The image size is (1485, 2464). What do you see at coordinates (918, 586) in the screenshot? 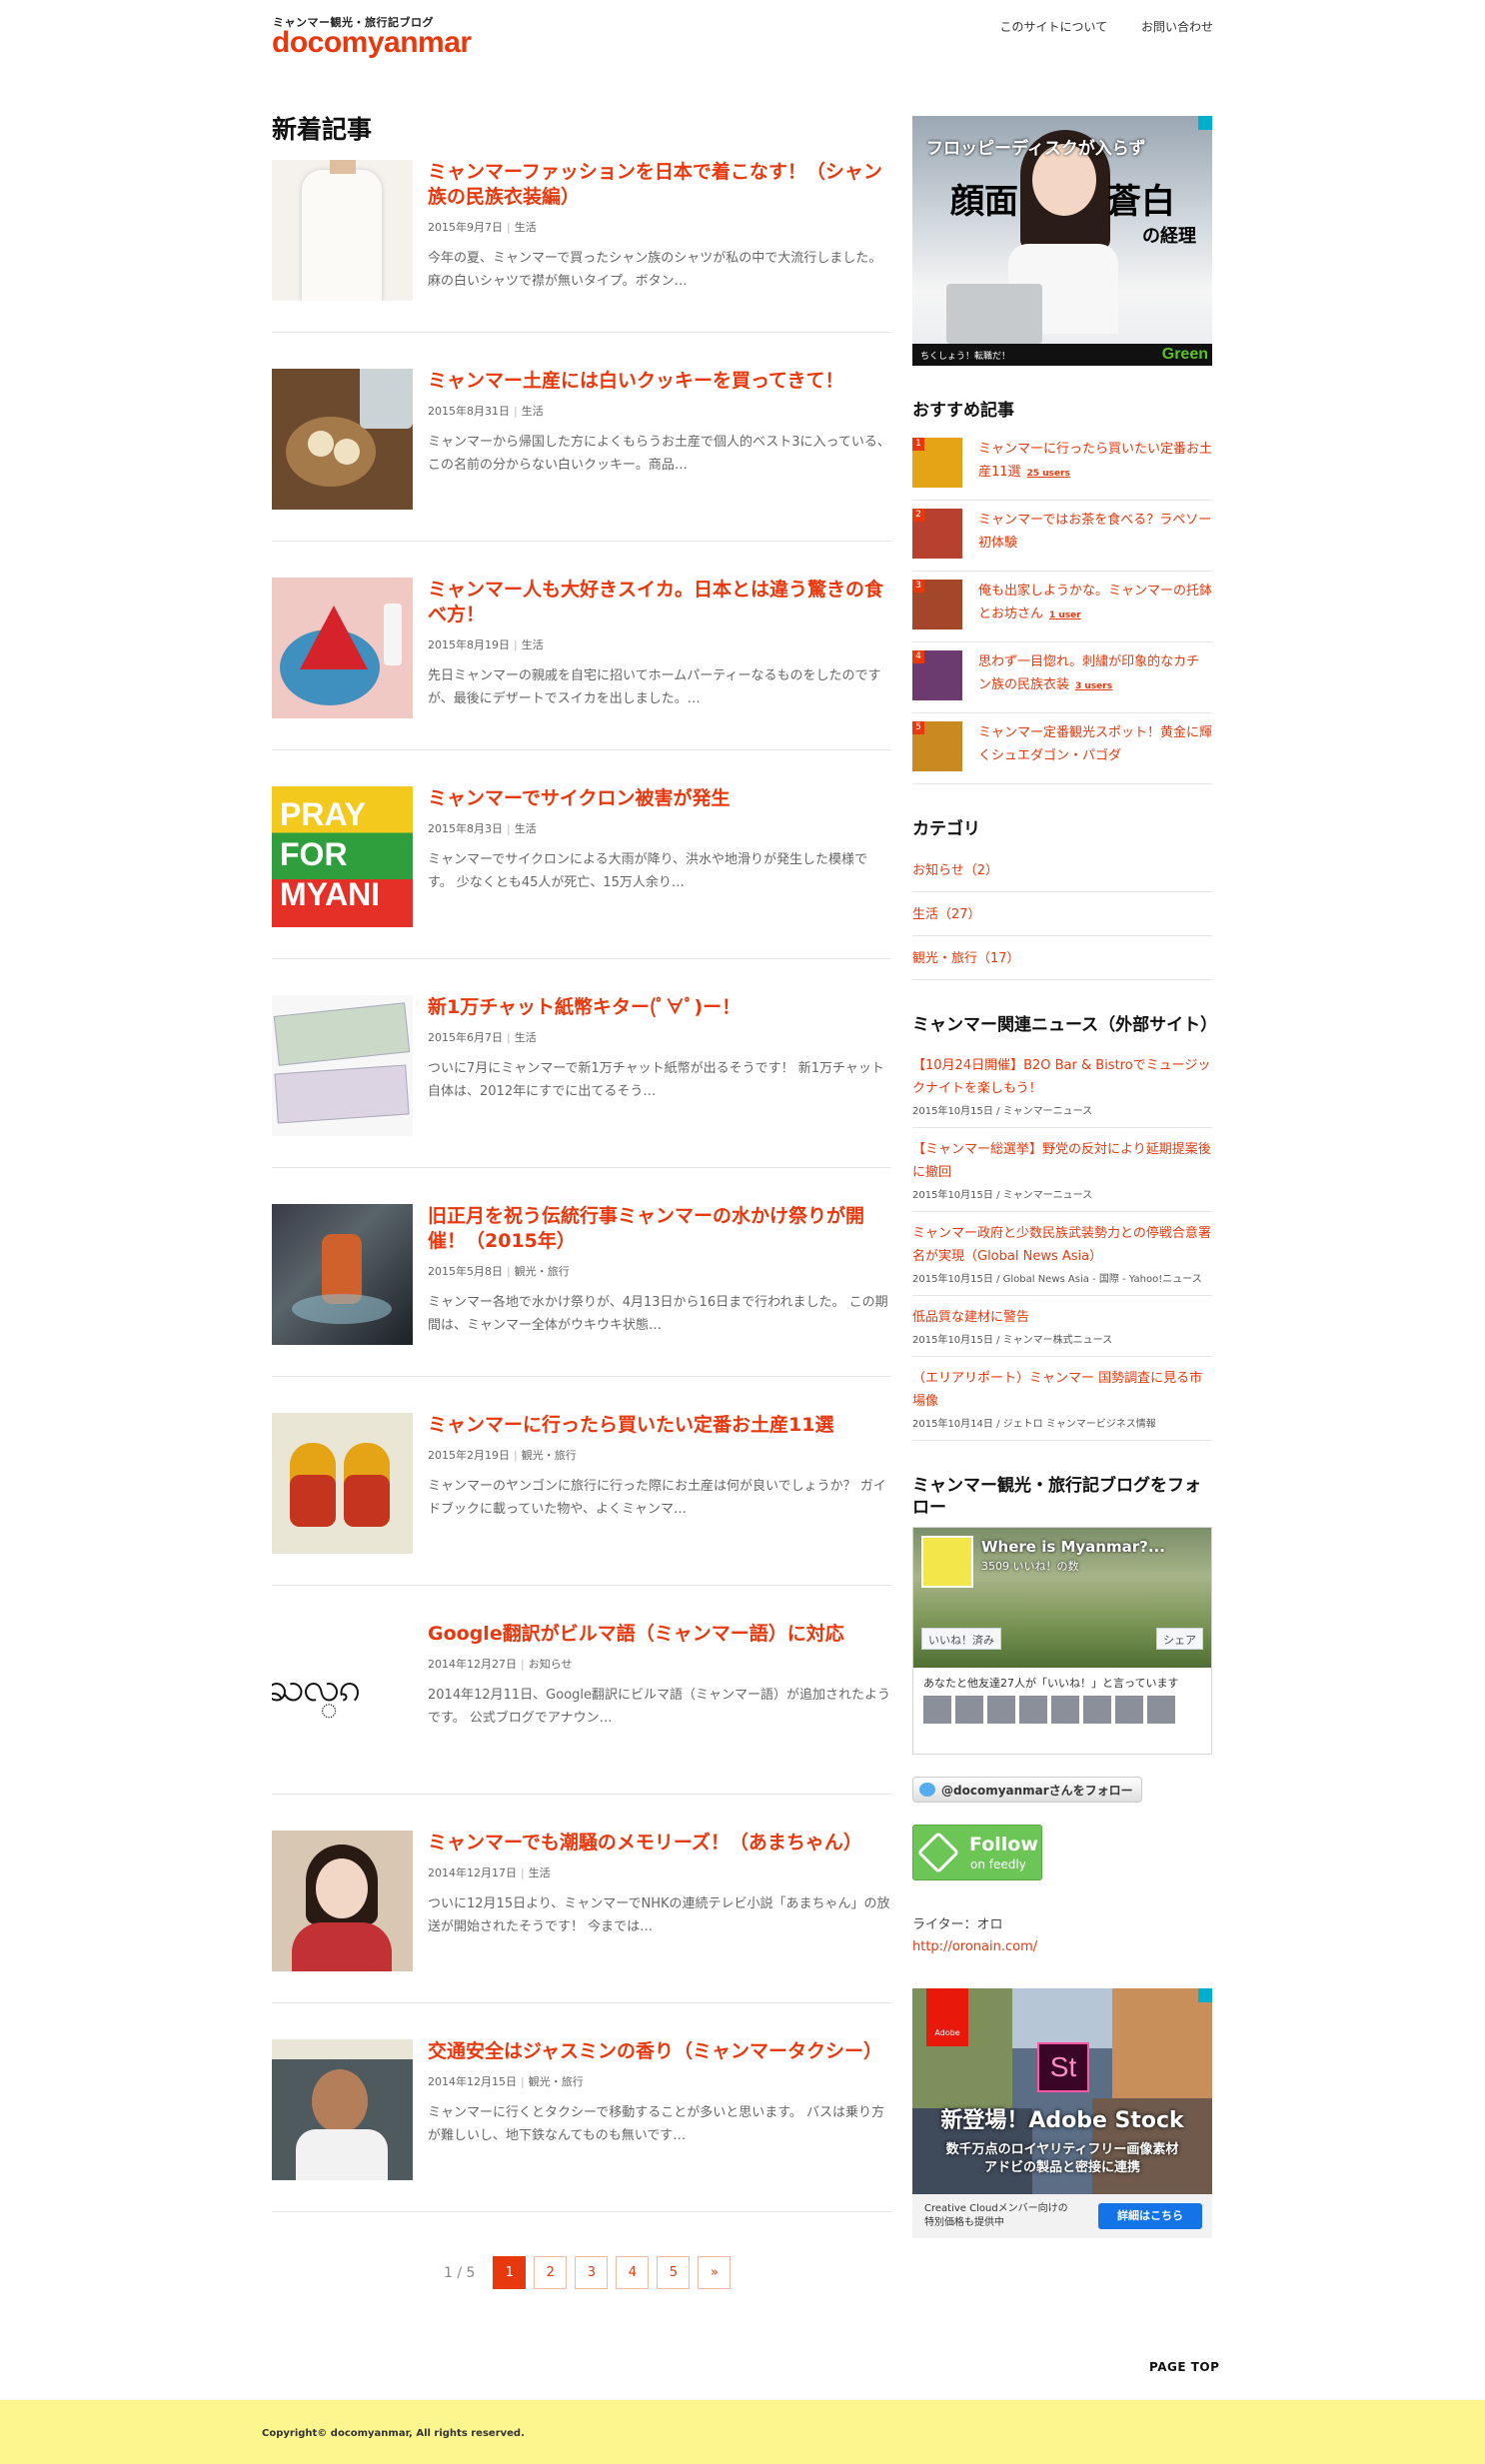
I see `rank-badge: 3` at bounding box center [918, 586].